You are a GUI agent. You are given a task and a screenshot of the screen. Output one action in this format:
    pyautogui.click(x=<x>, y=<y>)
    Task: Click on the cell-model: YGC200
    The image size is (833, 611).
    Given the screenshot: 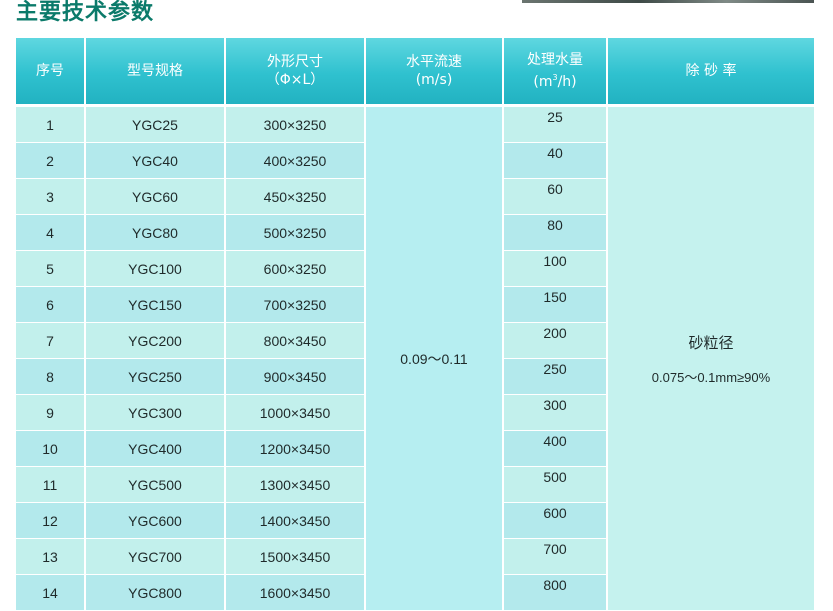 What is the action you would take?
    pyautogui.click(x=156, y=341)
    